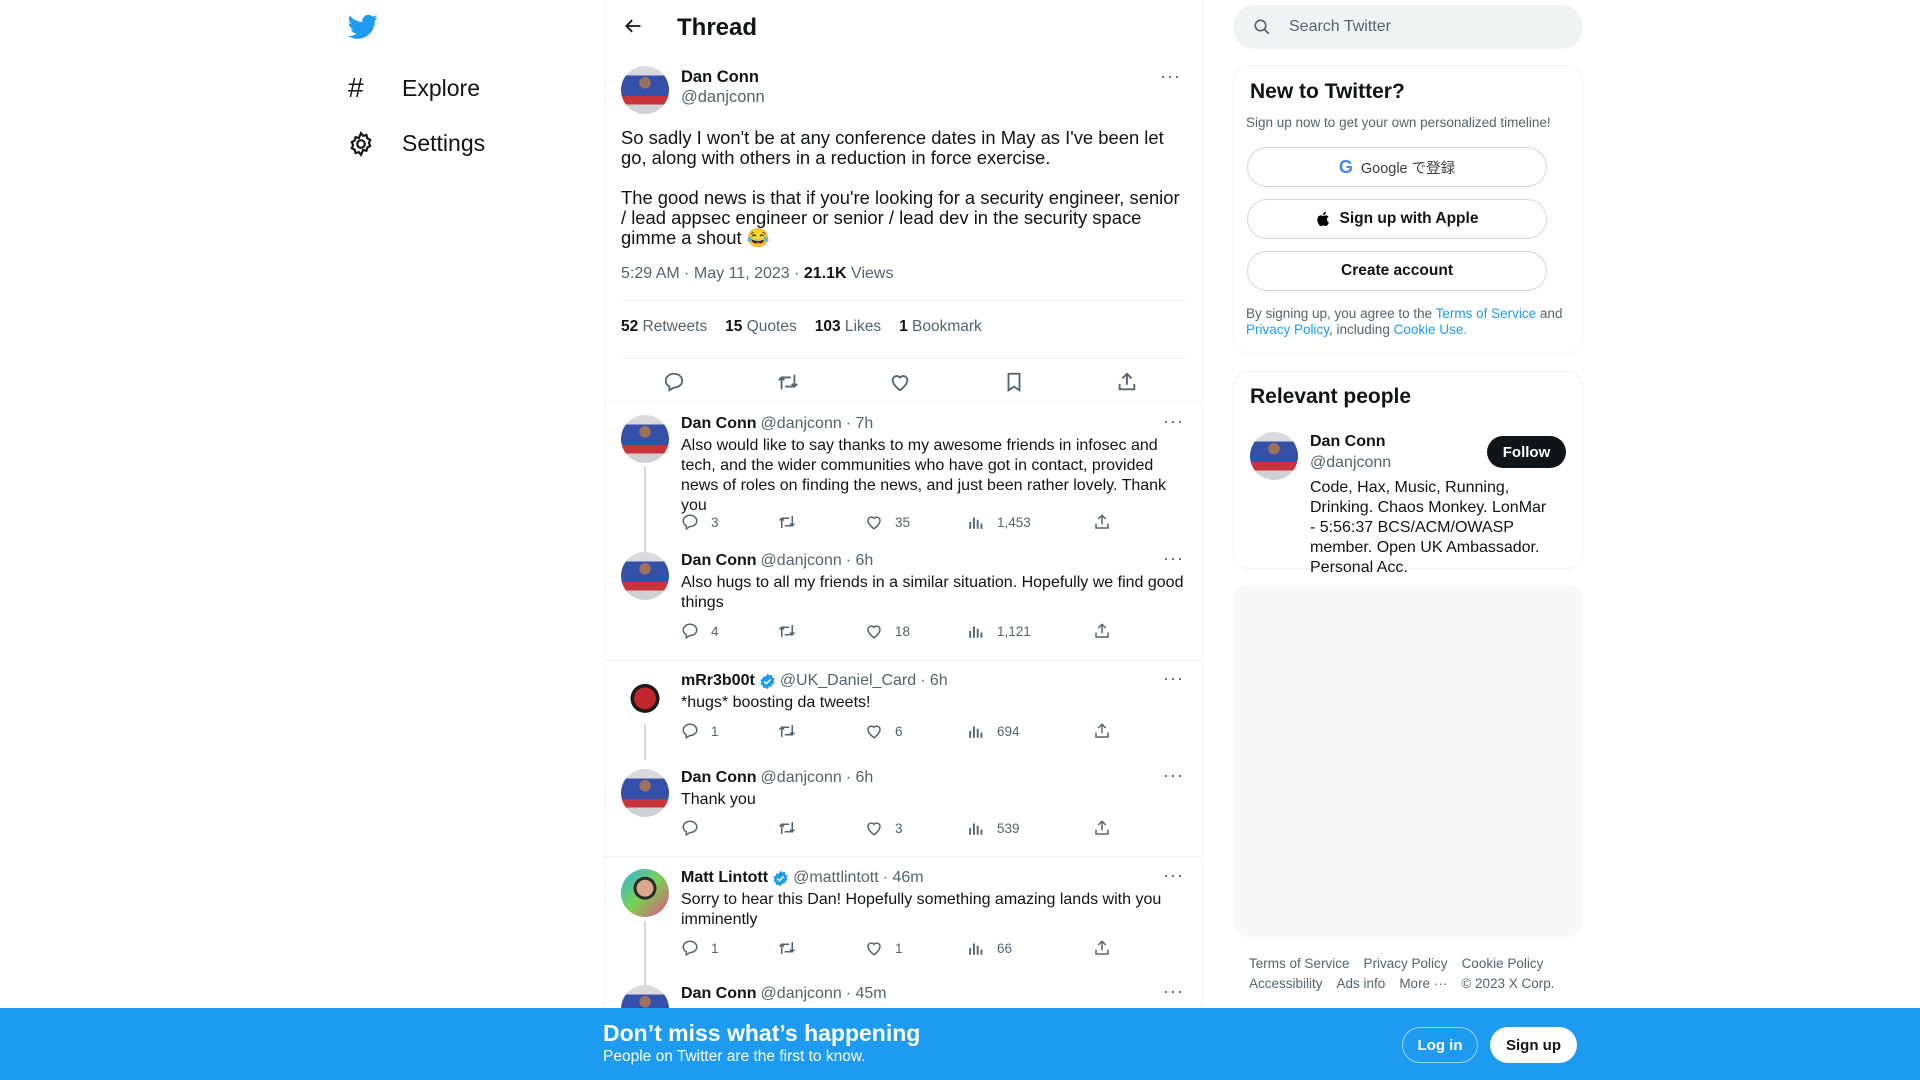 Image resolution: width=1920 pixels, height=1080 pixels. I want to click on search-input: Search Twitter, so click(1408, 27).